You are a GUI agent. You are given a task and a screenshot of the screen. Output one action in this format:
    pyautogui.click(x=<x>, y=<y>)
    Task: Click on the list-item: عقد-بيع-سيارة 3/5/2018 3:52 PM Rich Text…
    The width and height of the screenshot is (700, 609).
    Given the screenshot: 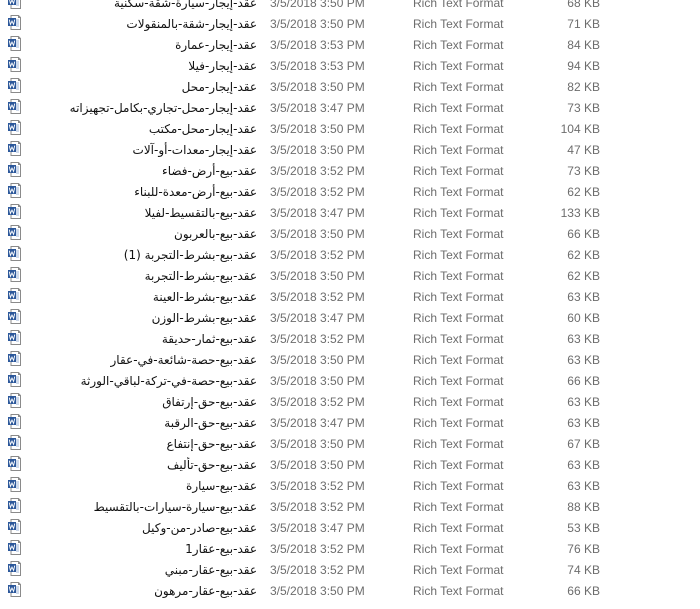 What is the action you would take?
    pyautogui.click(x=350, y=485)
    